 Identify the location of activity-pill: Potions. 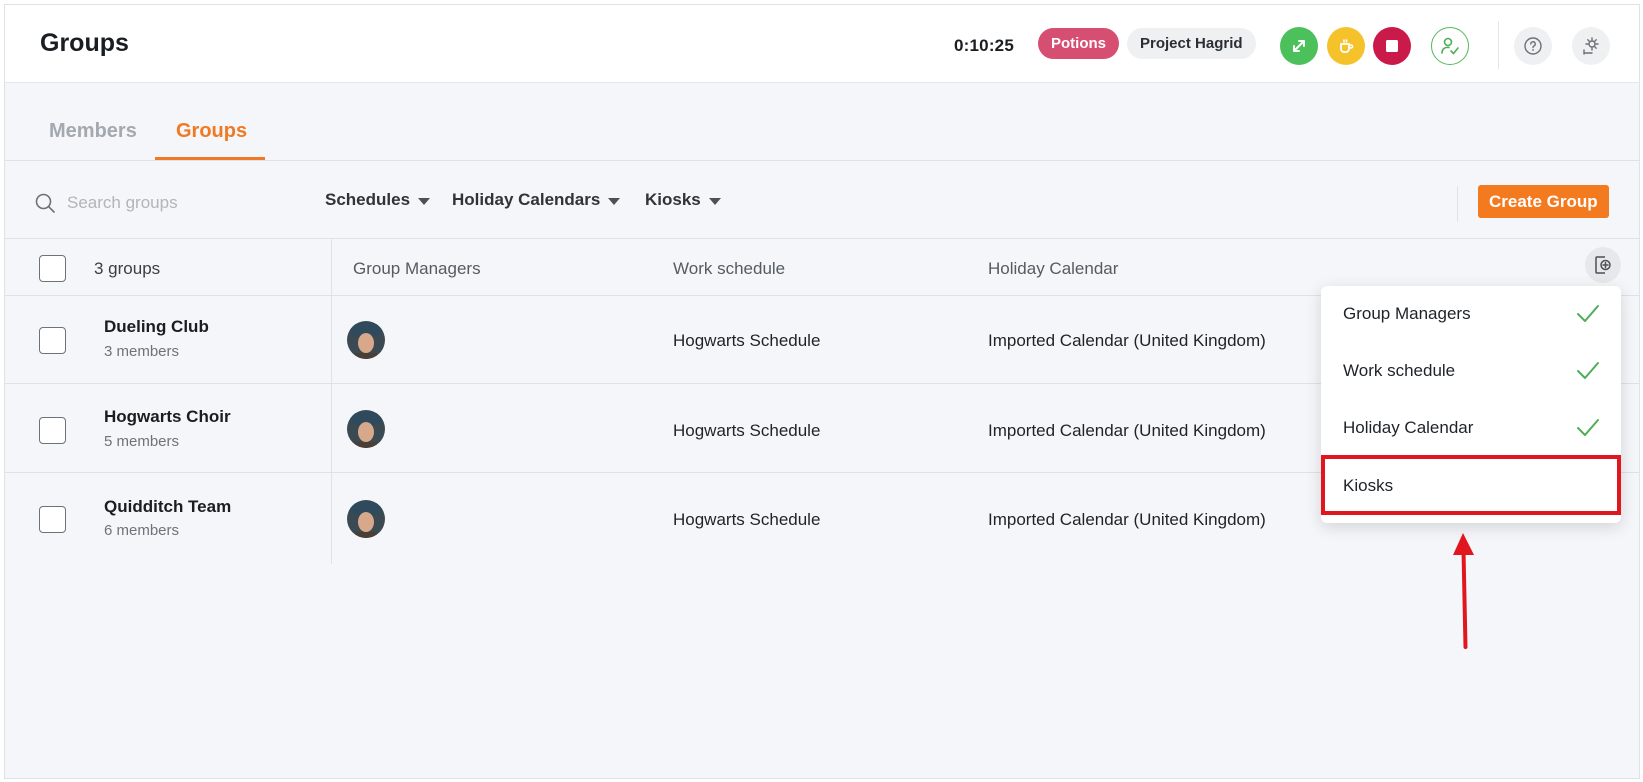
(1078, 43).